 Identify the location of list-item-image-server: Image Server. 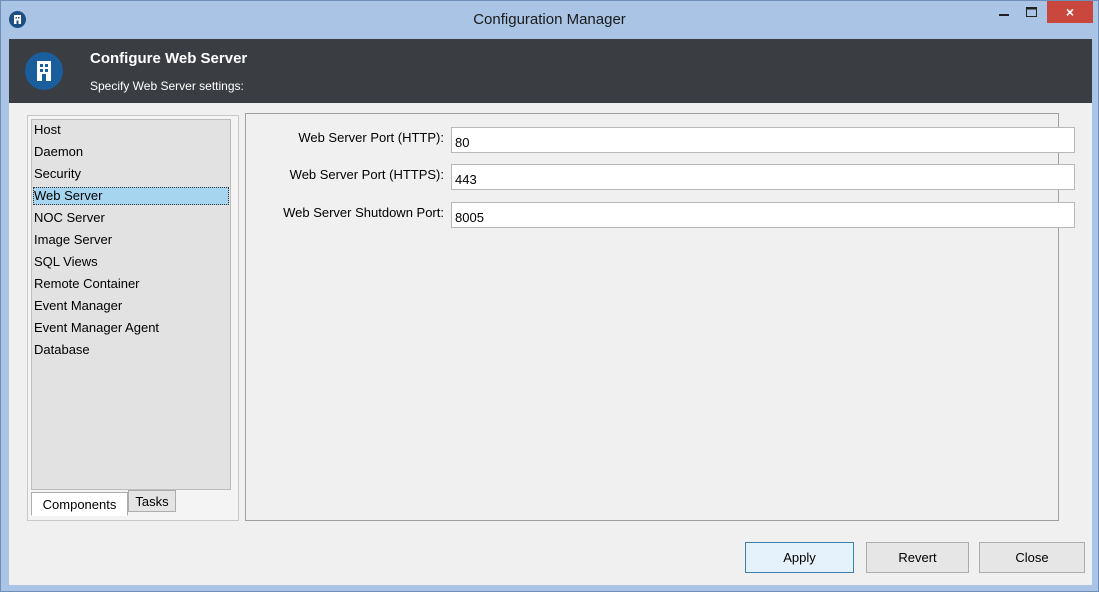
(131, 240).